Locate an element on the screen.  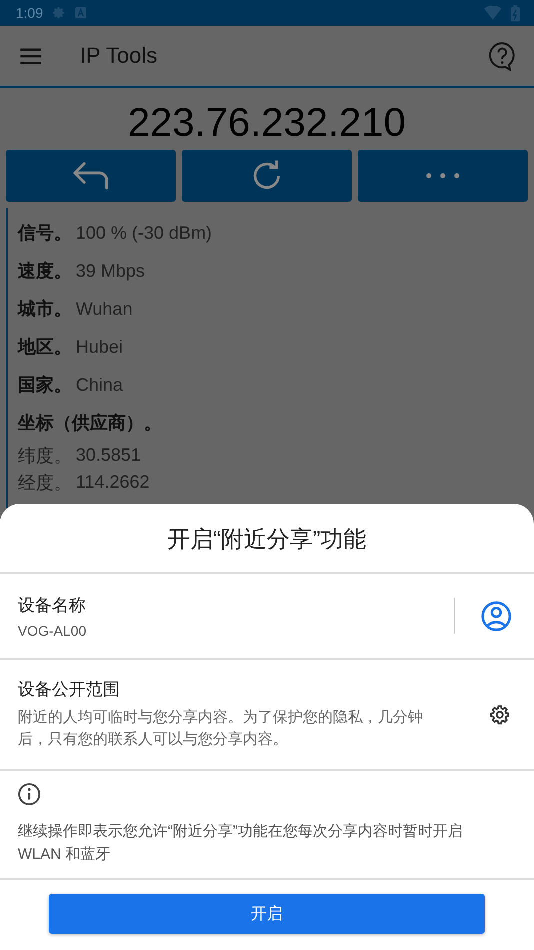
info-label: 纬度。 is located at coordinates (45, 456).